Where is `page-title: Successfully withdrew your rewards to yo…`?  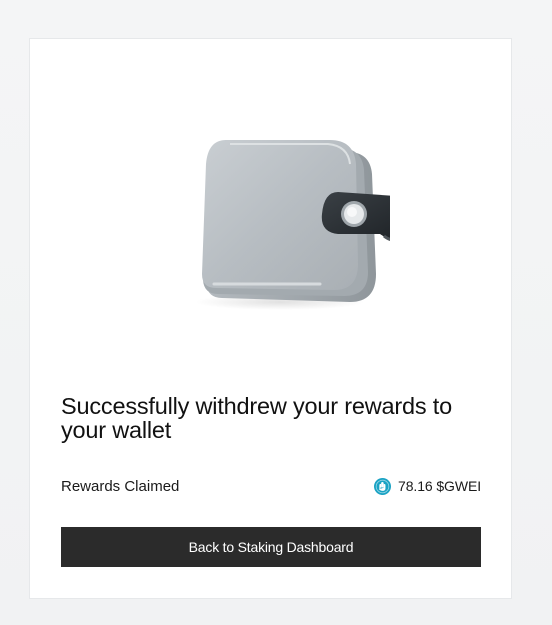 page-title: Successfully withdrew your rewards to yo… is located at coordinates (256, 418).